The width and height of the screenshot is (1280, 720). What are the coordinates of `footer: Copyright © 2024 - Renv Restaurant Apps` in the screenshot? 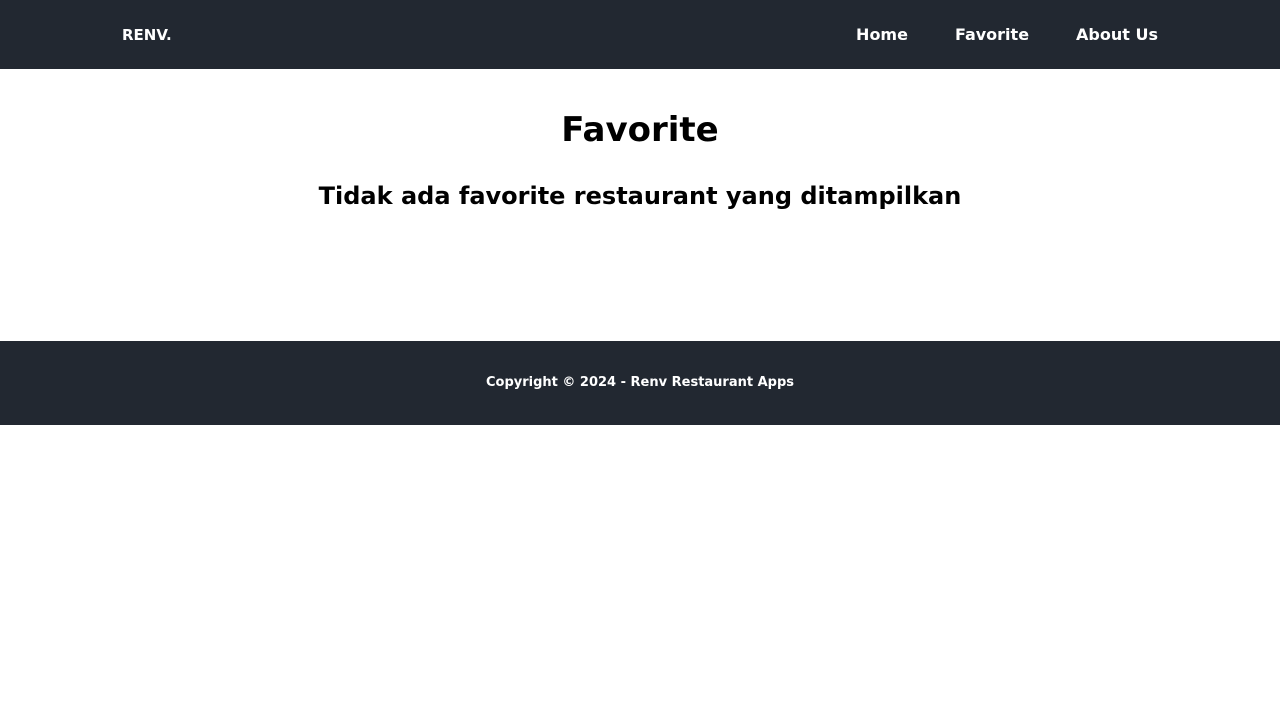 It's located at (640, 383).